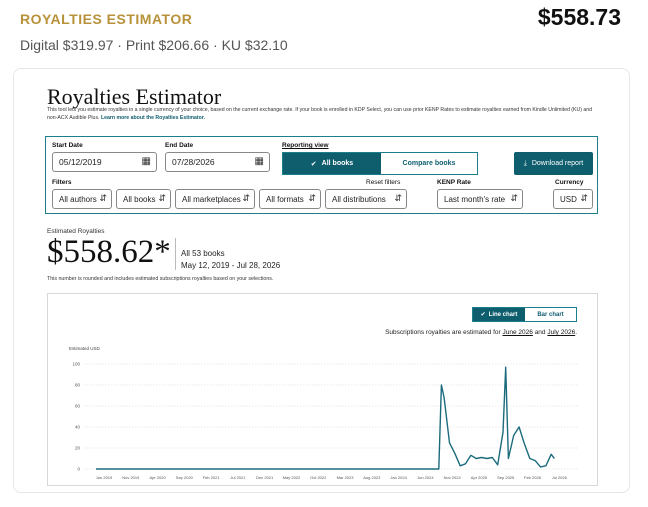  I want to click on all-books-label: All books, so click(337, 163).